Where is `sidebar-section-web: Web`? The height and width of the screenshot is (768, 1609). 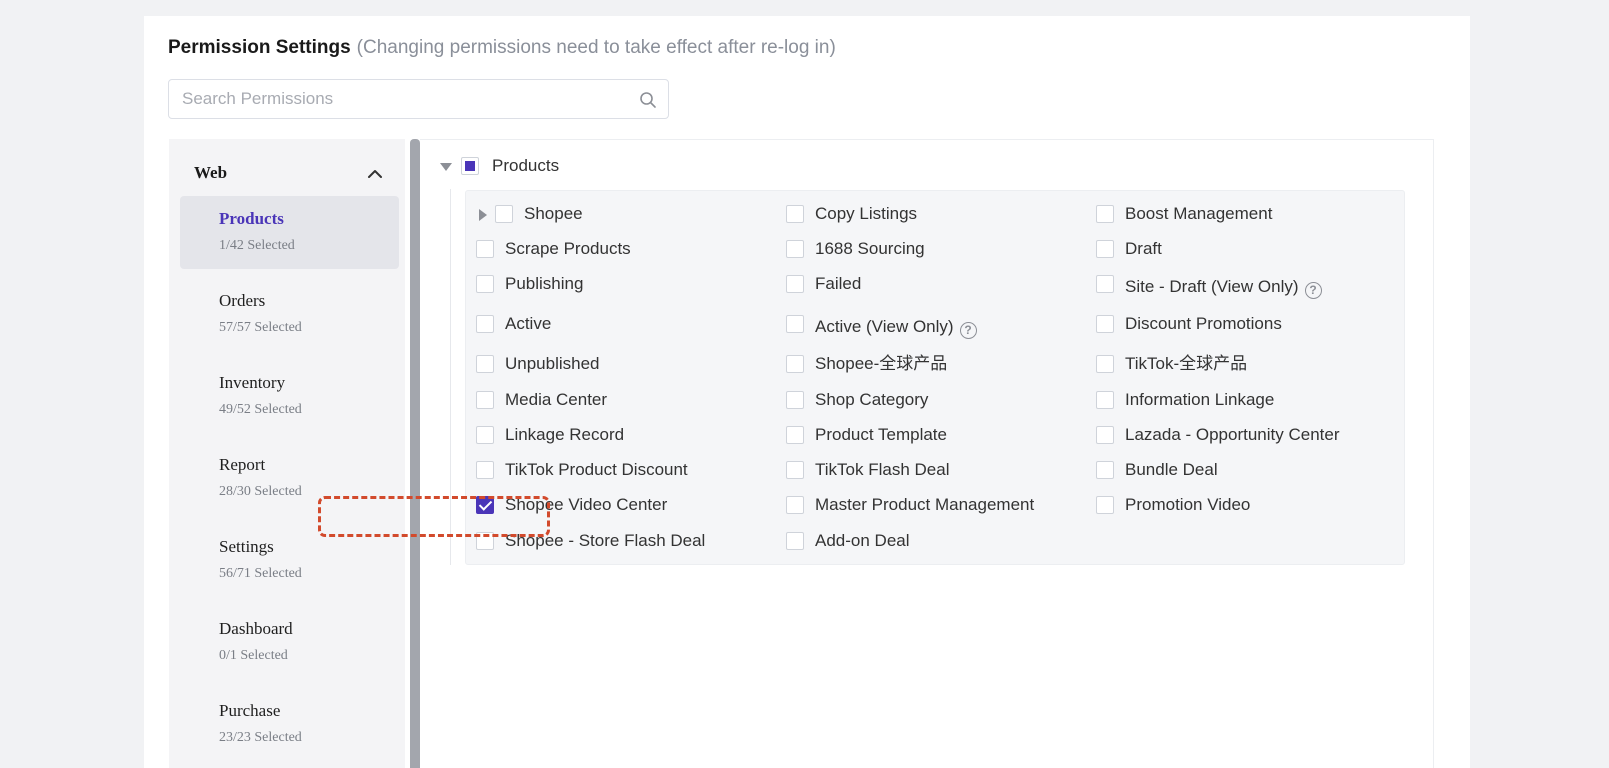 sidebar-section-web: Web is located at coordinates (289, 174).